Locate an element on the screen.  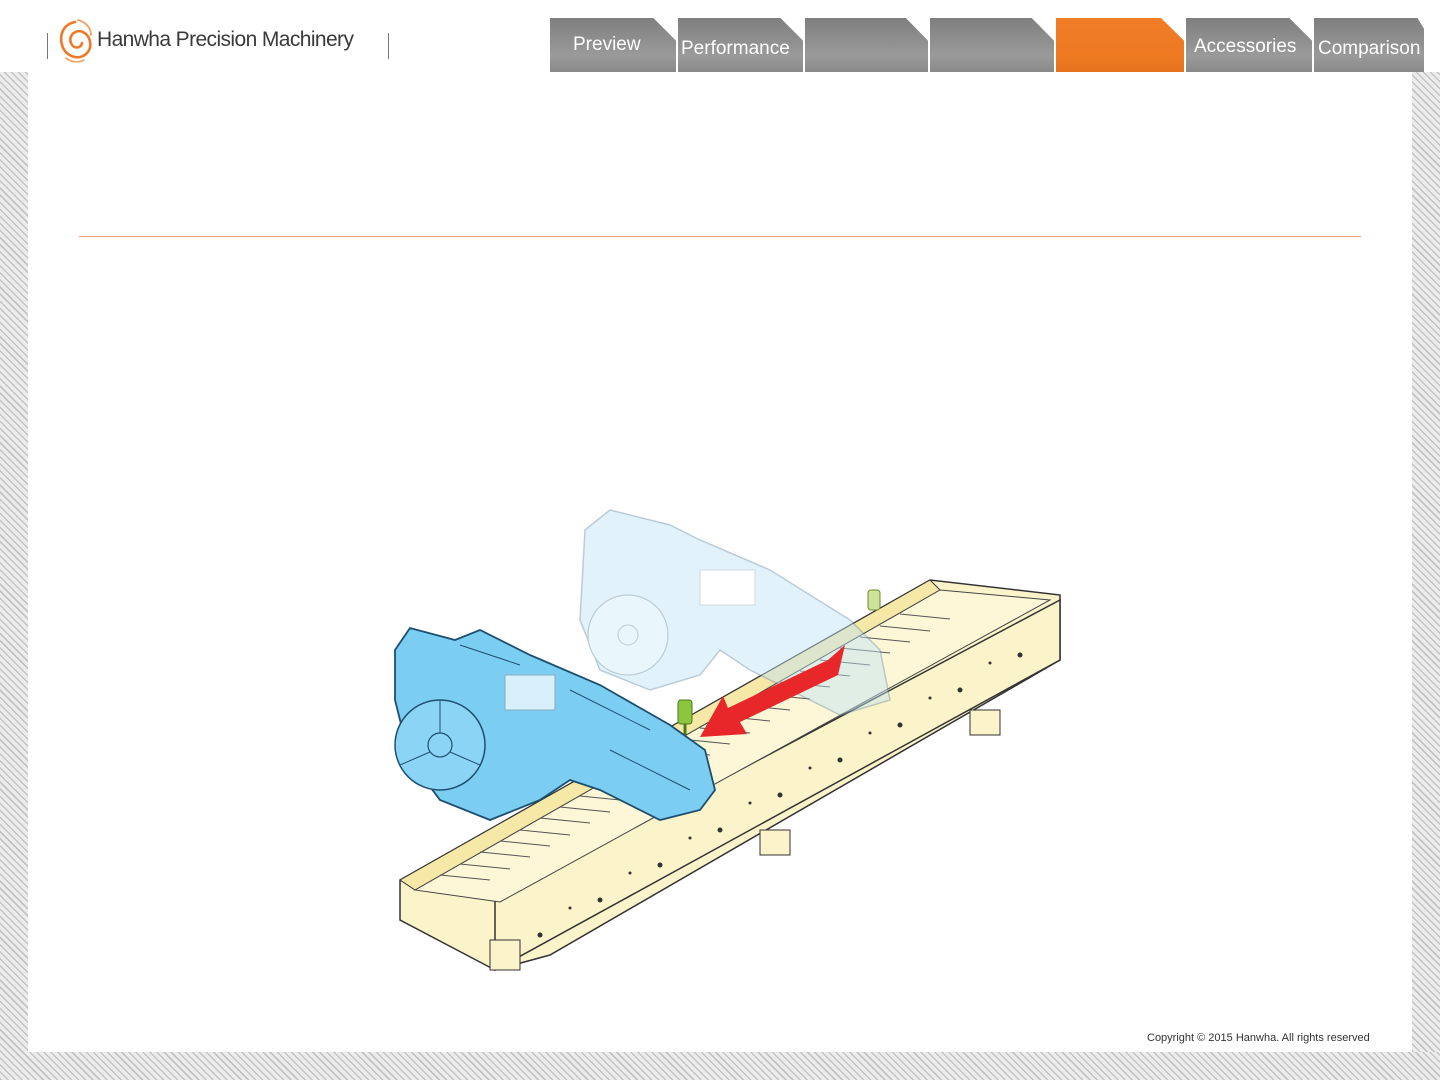
feeder-ghost is located at coordinates (735, 612).